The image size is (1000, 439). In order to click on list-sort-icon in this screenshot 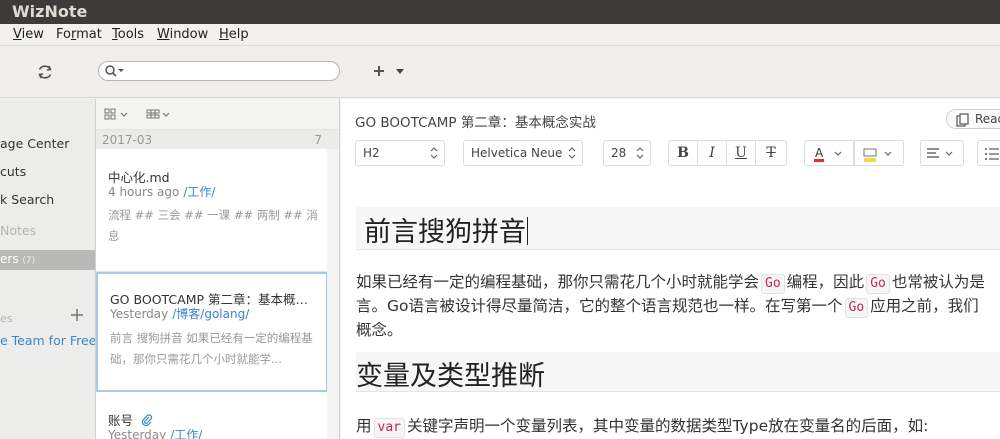, I will do `click(158, 114)`.